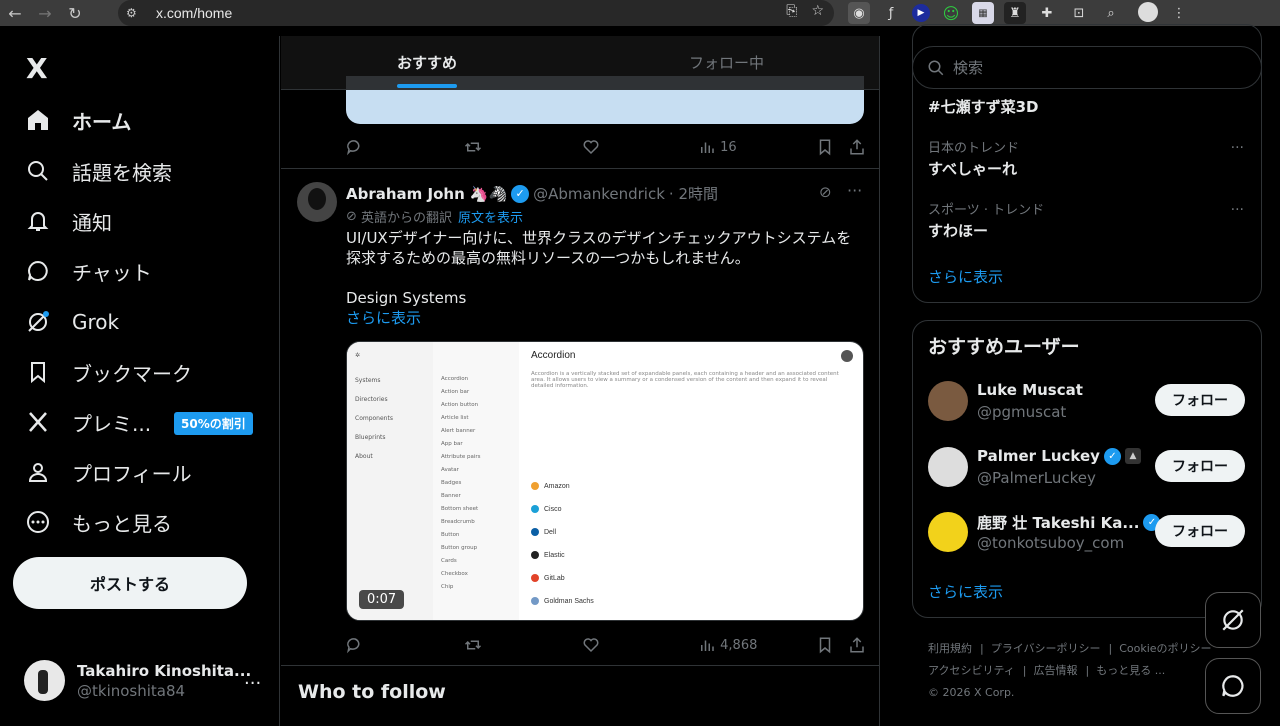 This screenshot has width=1280, height=726. What do you see at coordinates (460, 405) in the screenshot?
I see `video-subnav-item: Action button` at bounding box center [460, 405].